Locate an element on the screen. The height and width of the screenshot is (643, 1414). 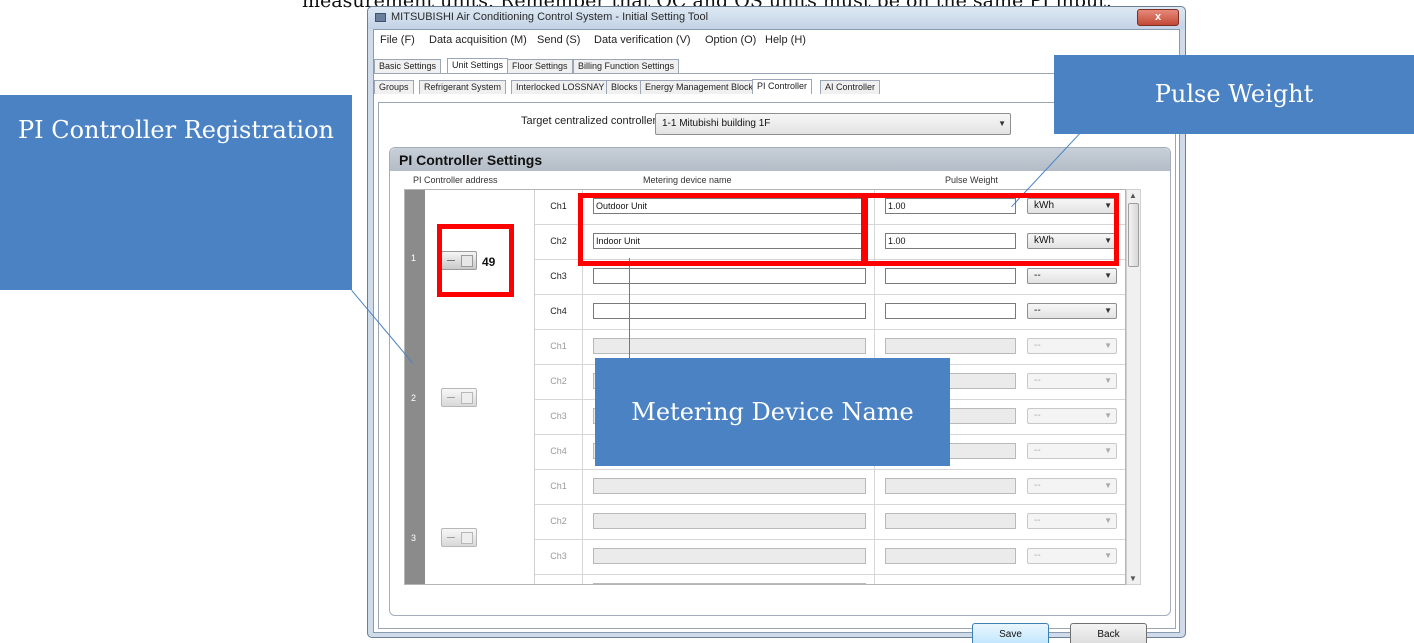
channel-row: Ch1 -- ▼ is located at coordinates (830, 487).